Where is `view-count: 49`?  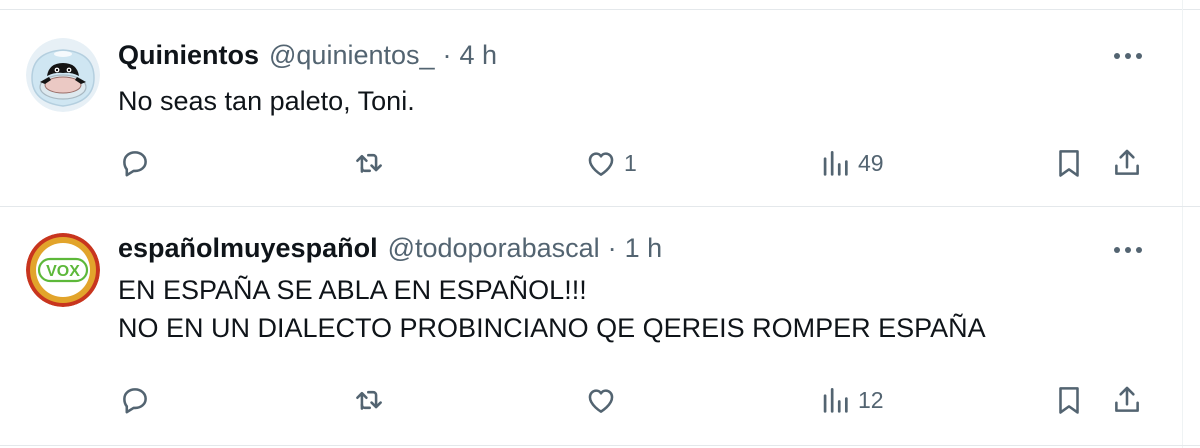
view-count: 49 is located at coordinates (871, 162).